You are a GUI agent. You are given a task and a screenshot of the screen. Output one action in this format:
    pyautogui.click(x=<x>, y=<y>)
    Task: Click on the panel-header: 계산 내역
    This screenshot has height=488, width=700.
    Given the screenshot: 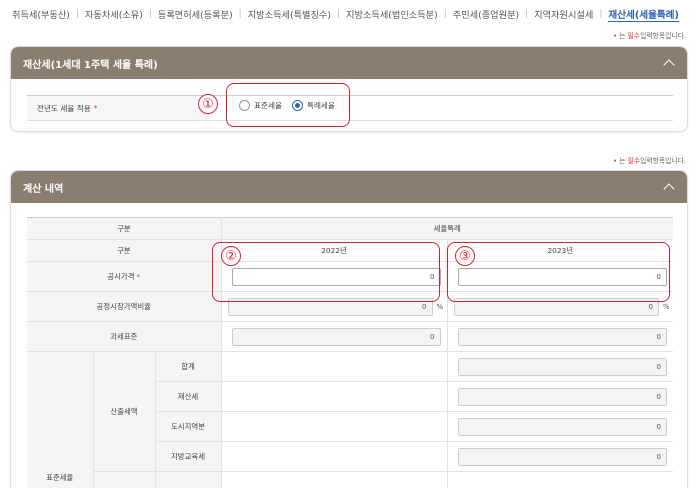 What is the action you would take?
    pyautogui.click(x=349, y=187)
    